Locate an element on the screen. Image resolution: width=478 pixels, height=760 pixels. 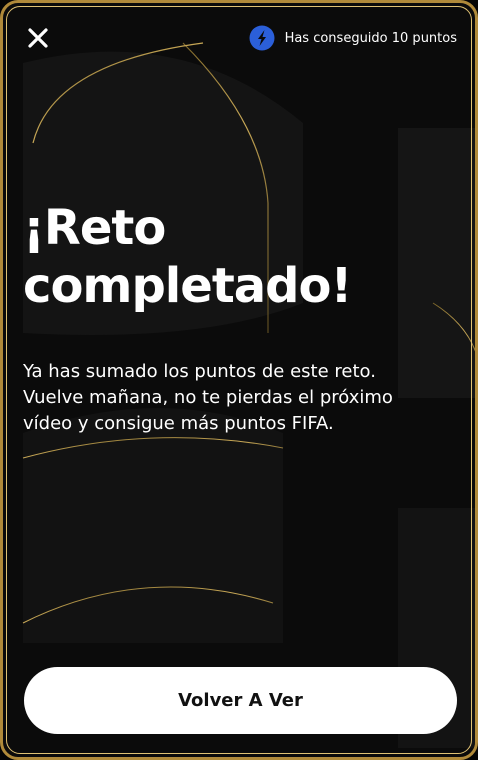
page-title: ¡Reto completado! is located at coordinates (243, 257).